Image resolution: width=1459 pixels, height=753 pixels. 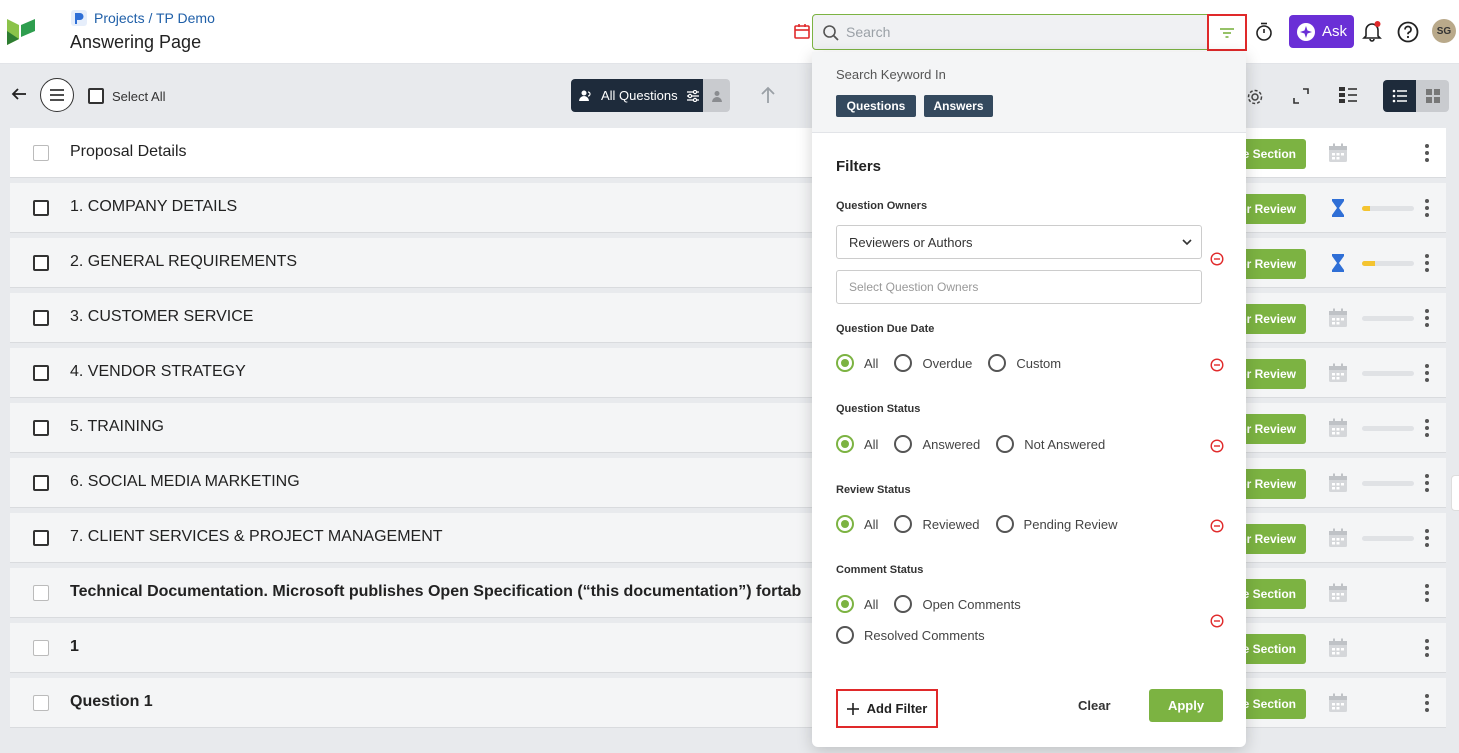 I want to click on select-all-checkbox, so click(x=96, y=96).